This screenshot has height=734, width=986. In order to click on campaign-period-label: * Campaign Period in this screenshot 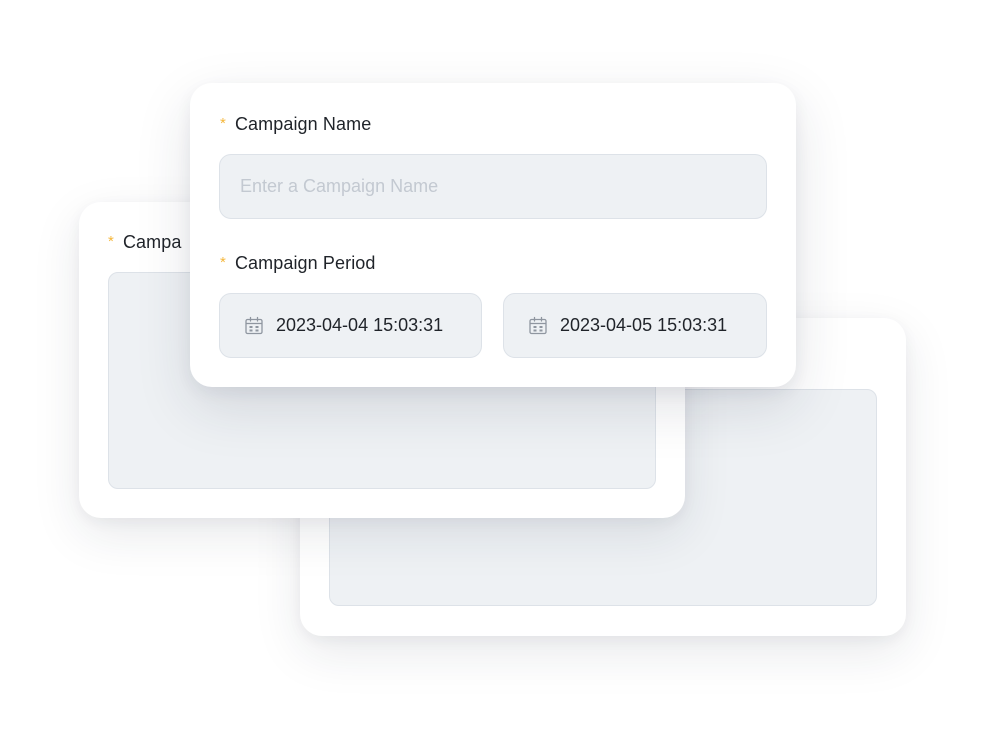, I will do `click(298, 263)`.